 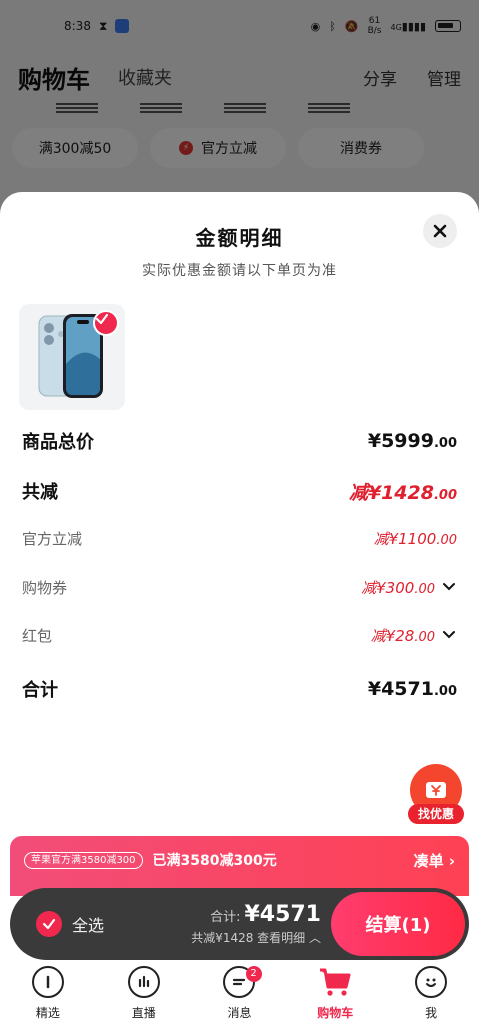 I want to click on promotion-bar: 苹果官方满3580减300 已满3580减300元 凑单 ›, so click(x=239, y=866).